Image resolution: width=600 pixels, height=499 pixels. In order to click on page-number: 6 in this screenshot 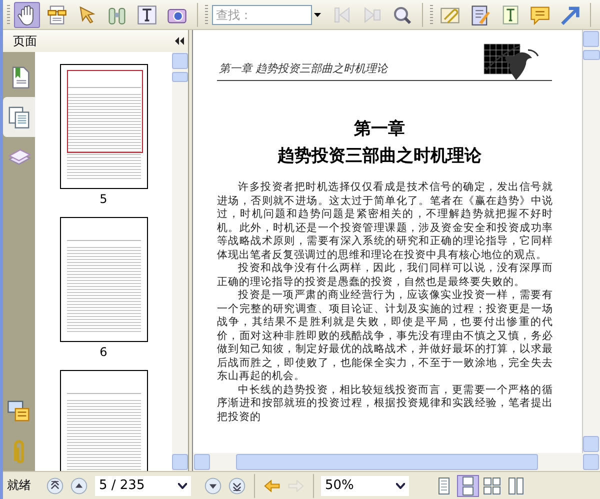, I will do `click(104, 352)`.